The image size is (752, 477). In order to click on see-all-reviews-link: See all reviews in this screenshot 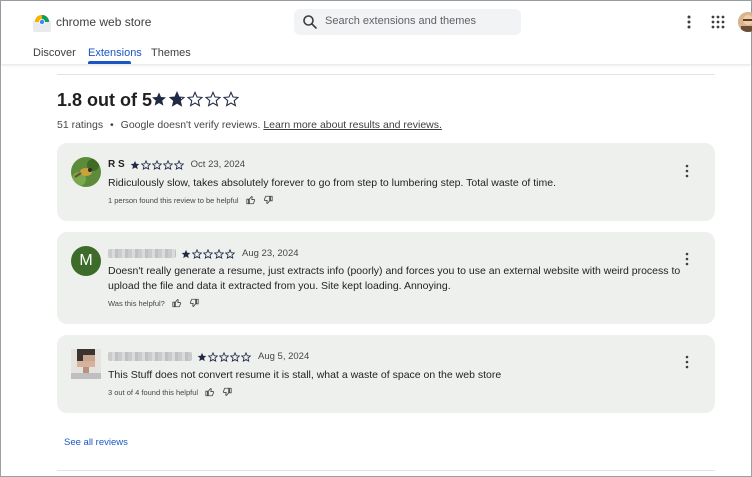, I will do `click(96, 442)`.